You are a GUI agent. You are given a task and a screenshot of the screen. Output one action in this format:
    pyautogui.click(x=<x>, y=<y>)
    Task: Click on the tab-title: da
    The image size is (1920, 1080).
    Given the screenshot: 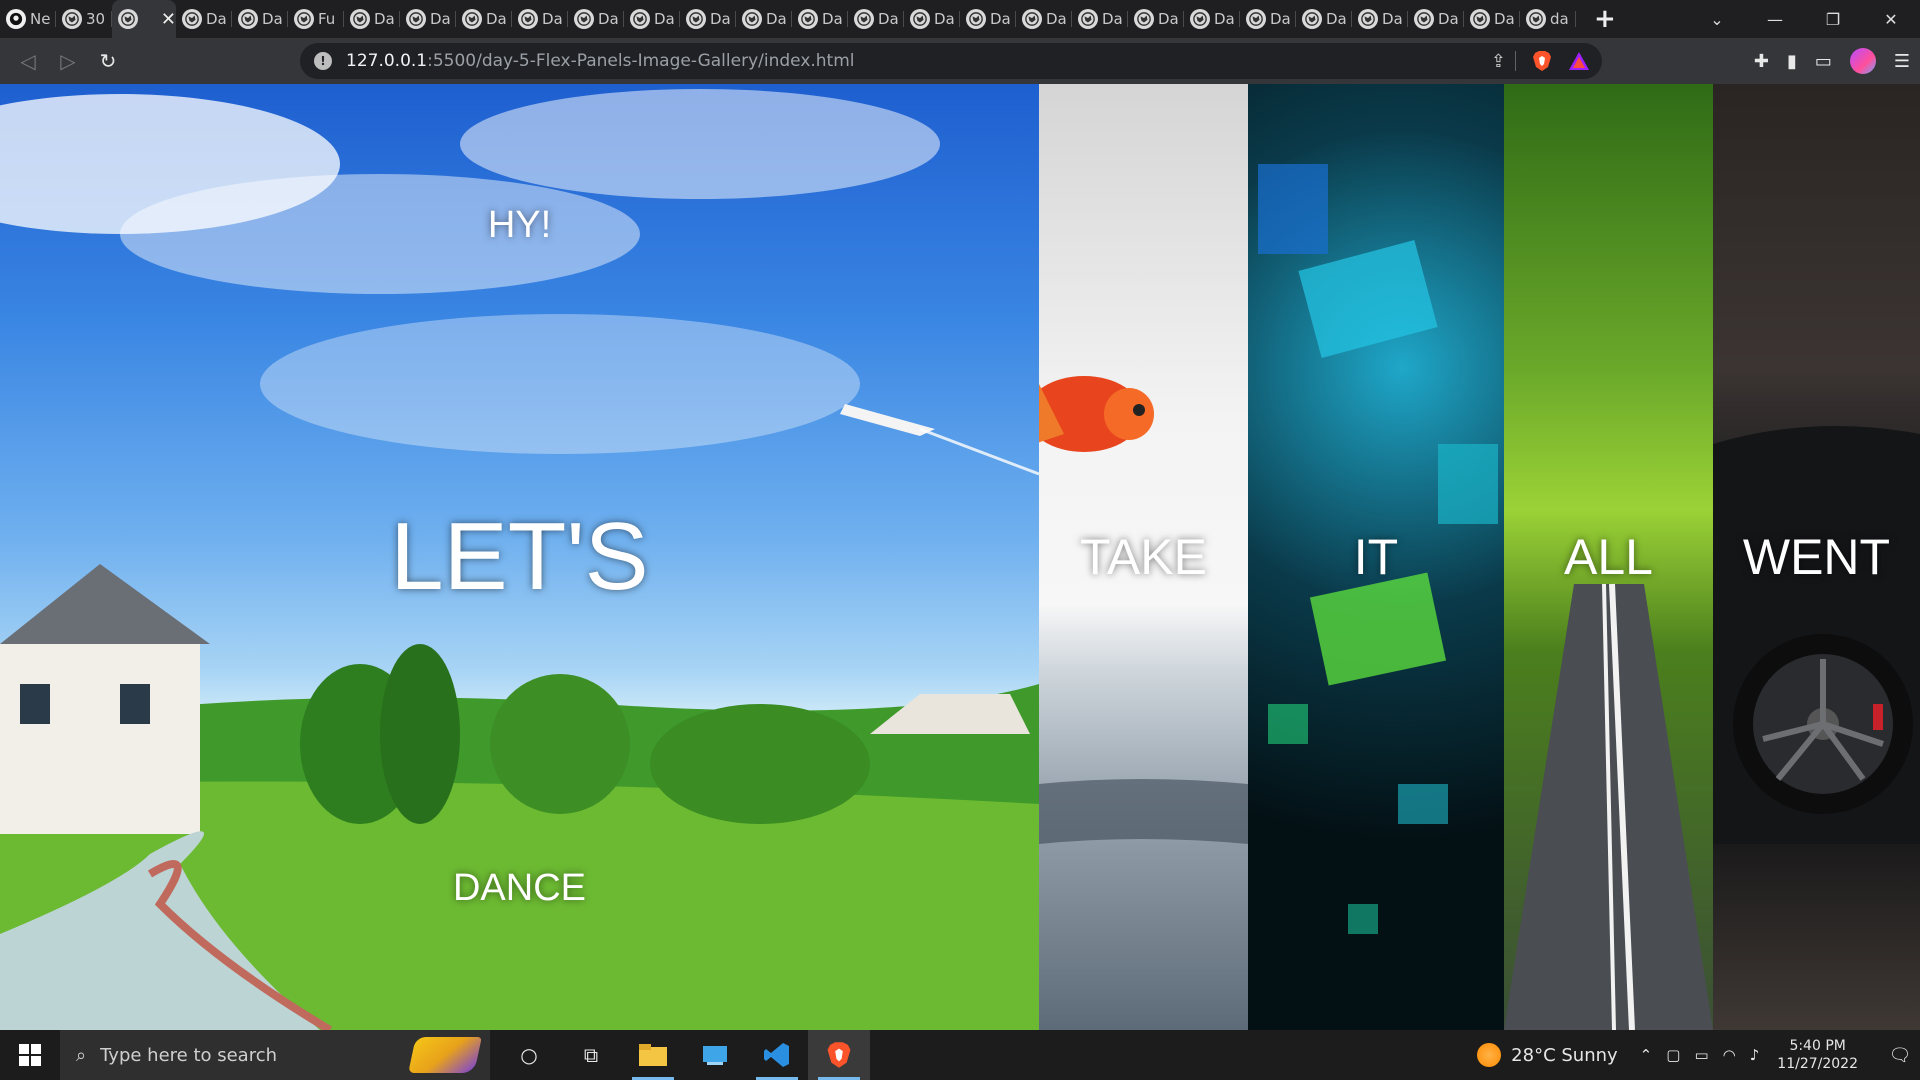 What is the action you would take?
    pyautogui.click(x=1559, y=19)
    